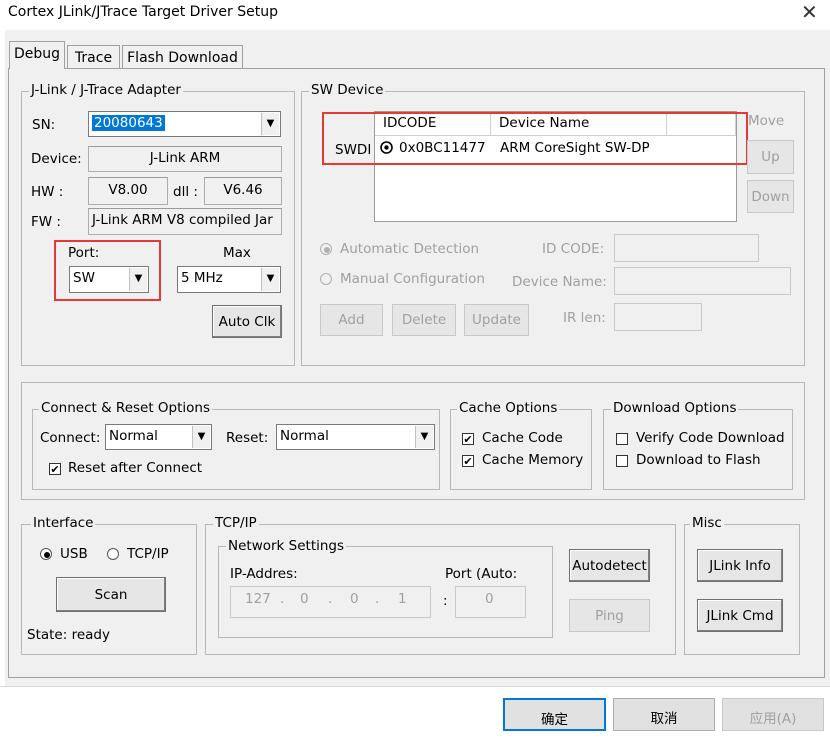  Describe the element at coordinates (351, 320) in the screenshot. I see `add-button: Add` at that location.